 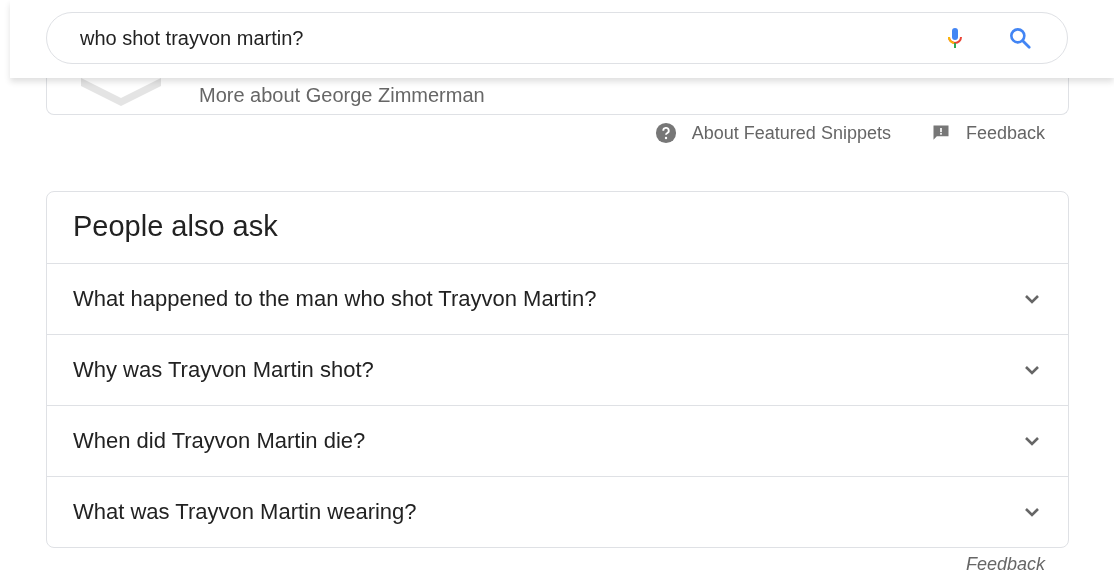 I want to click on question-row: What happened to the man who shot Trayvon Martin?, so click(x=557, y=299).